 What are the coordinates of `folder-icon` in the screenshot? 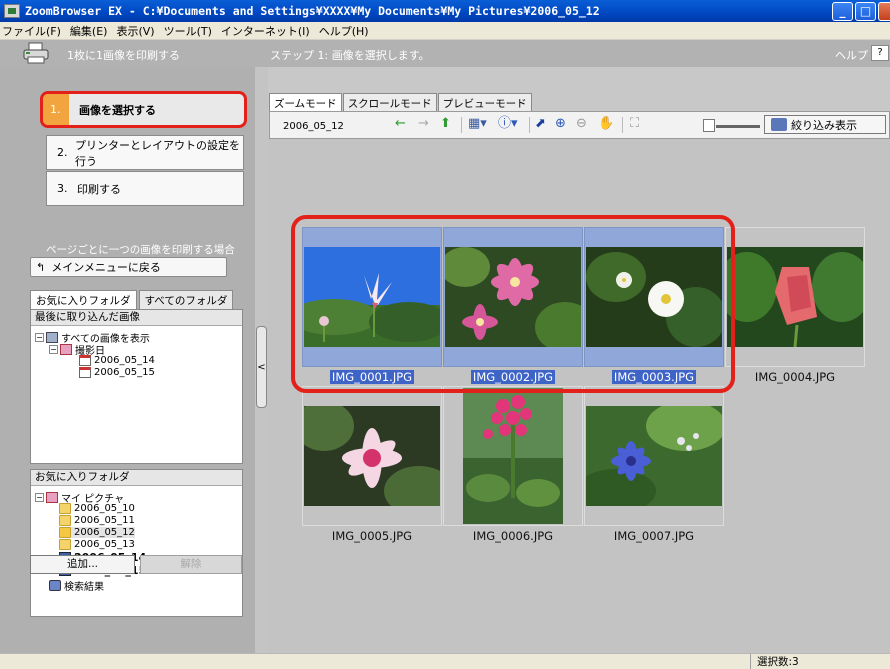 It's located at (65, 520).